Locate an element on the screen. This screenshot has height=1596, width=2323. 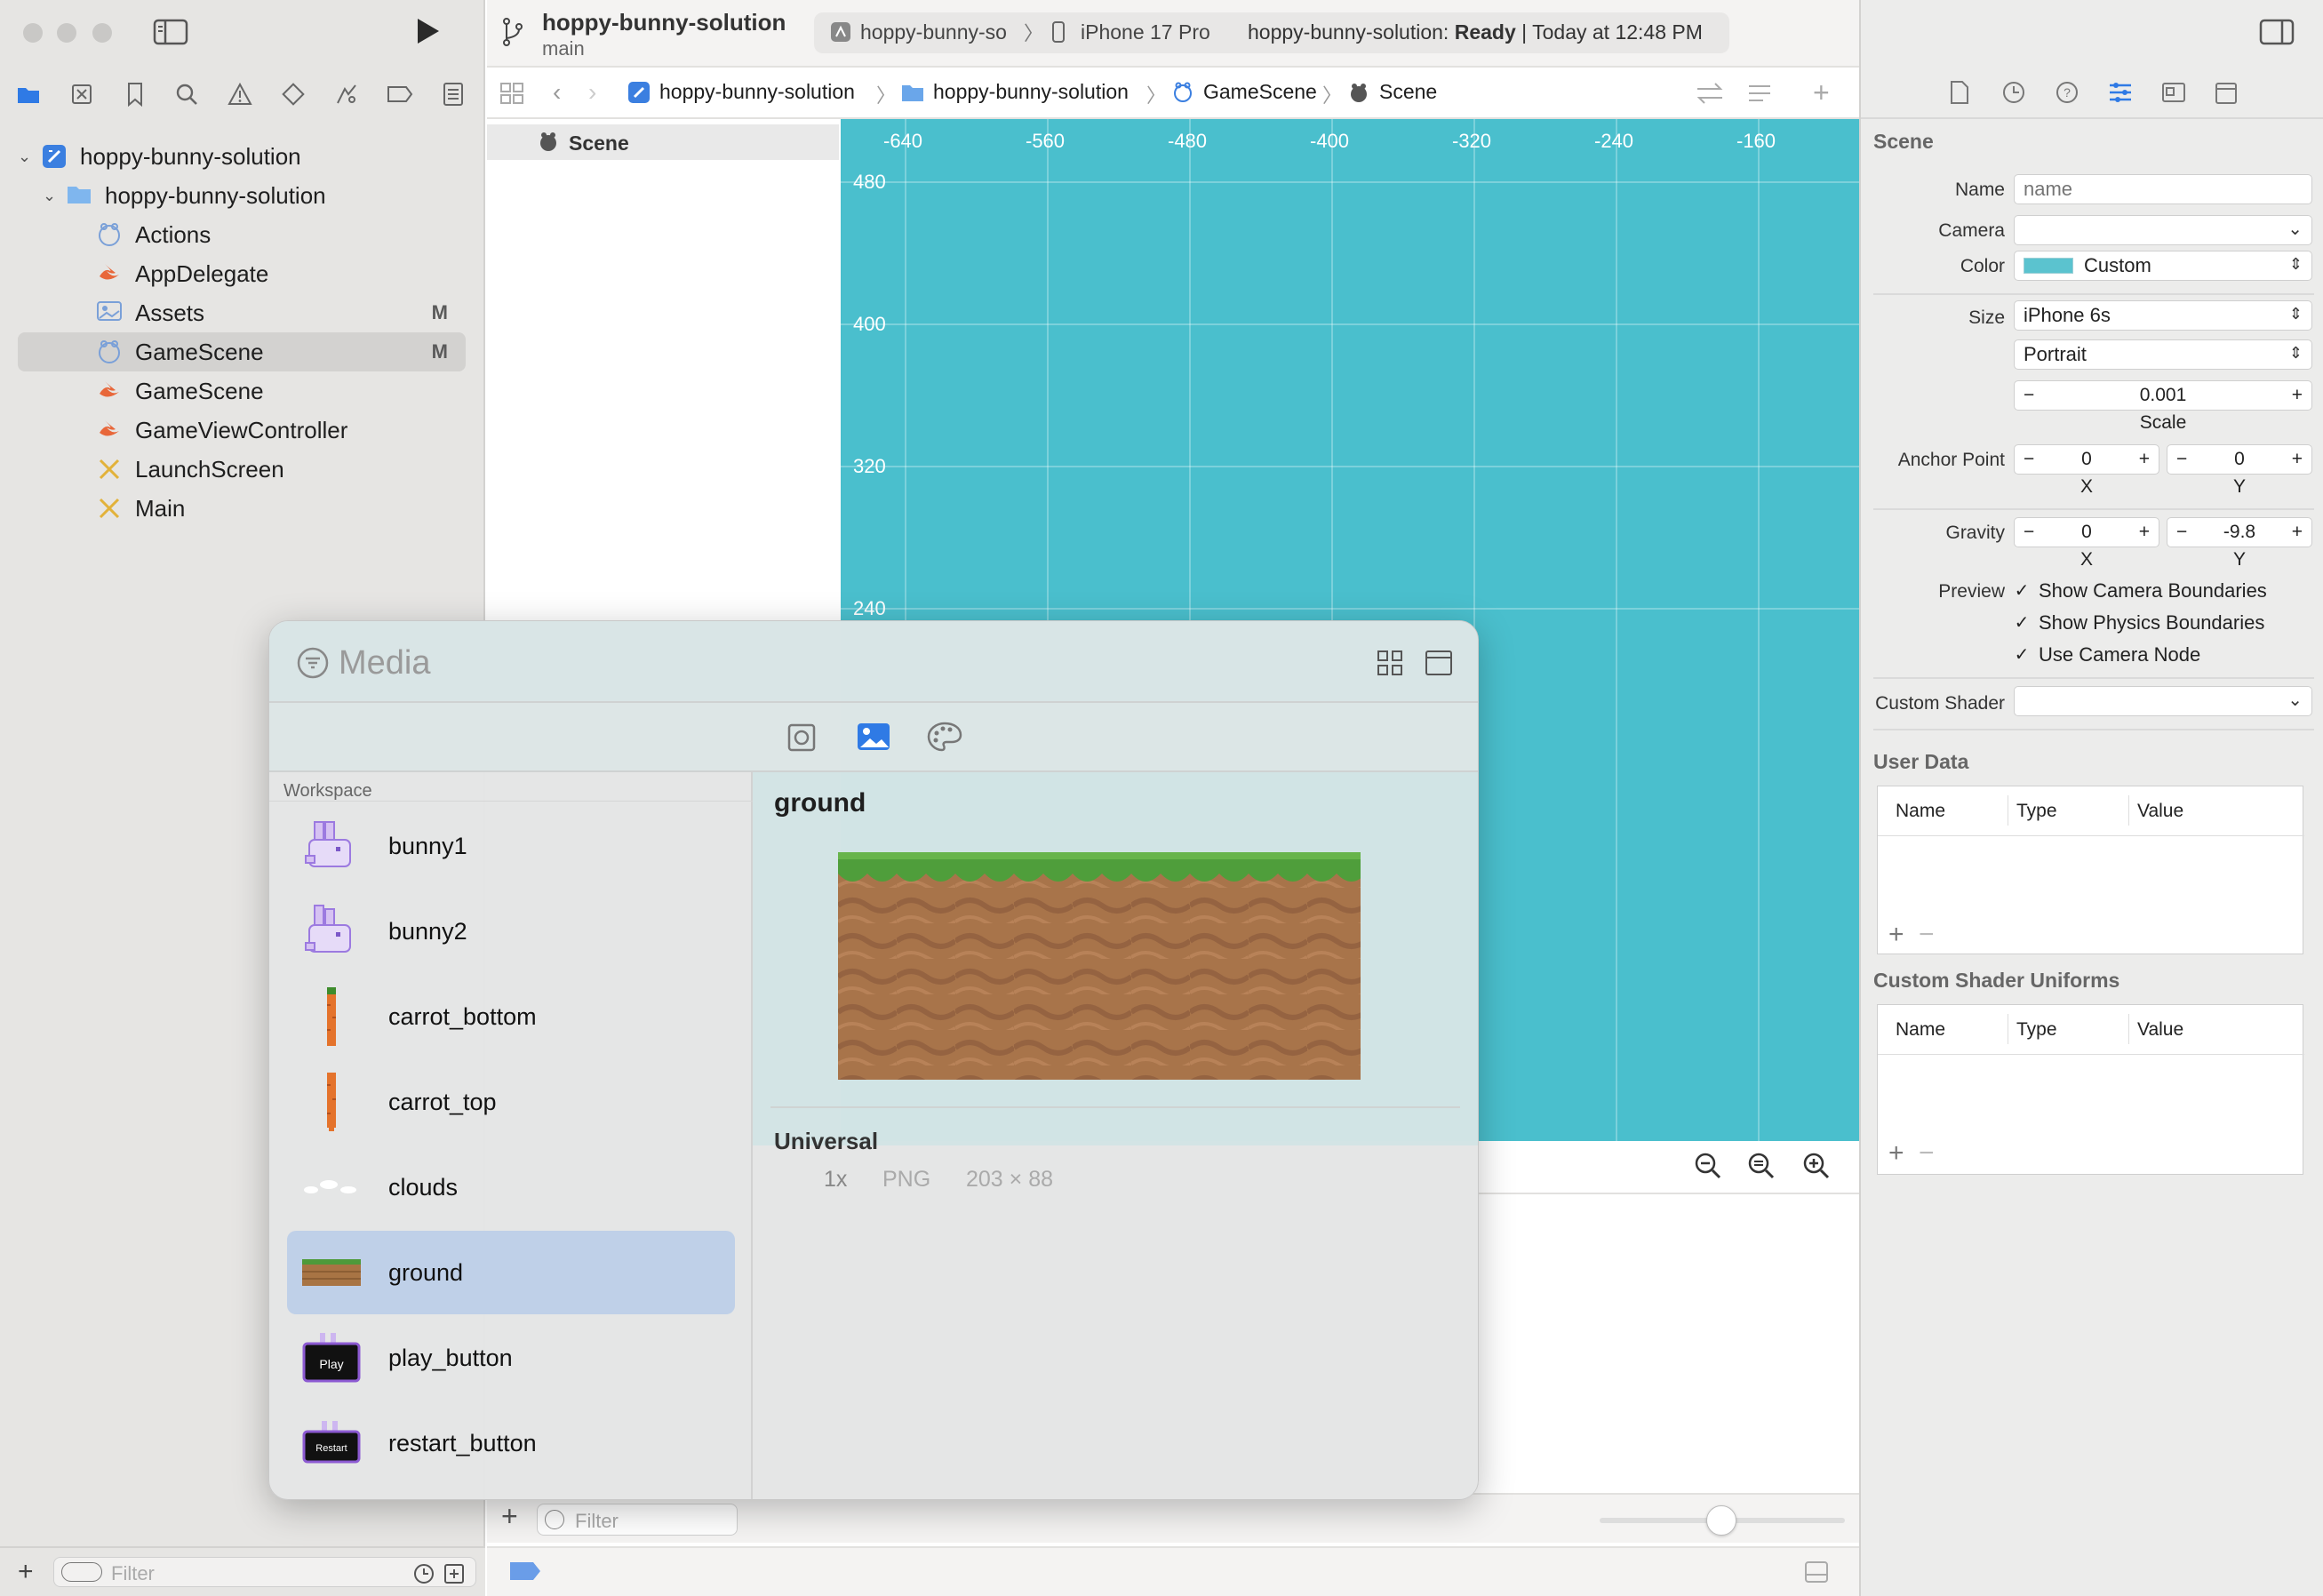
camera-popup: ⌄ is located at coordinates (2163, 230).